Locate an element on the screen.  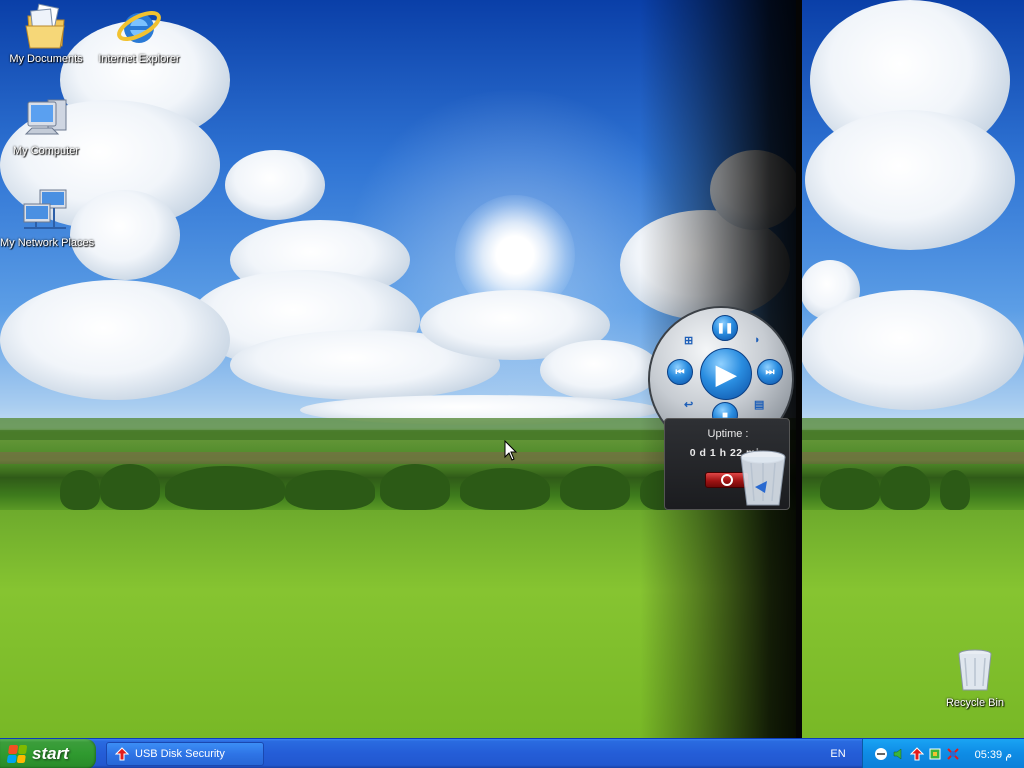
tree-line is located at coordinates (512, 485).